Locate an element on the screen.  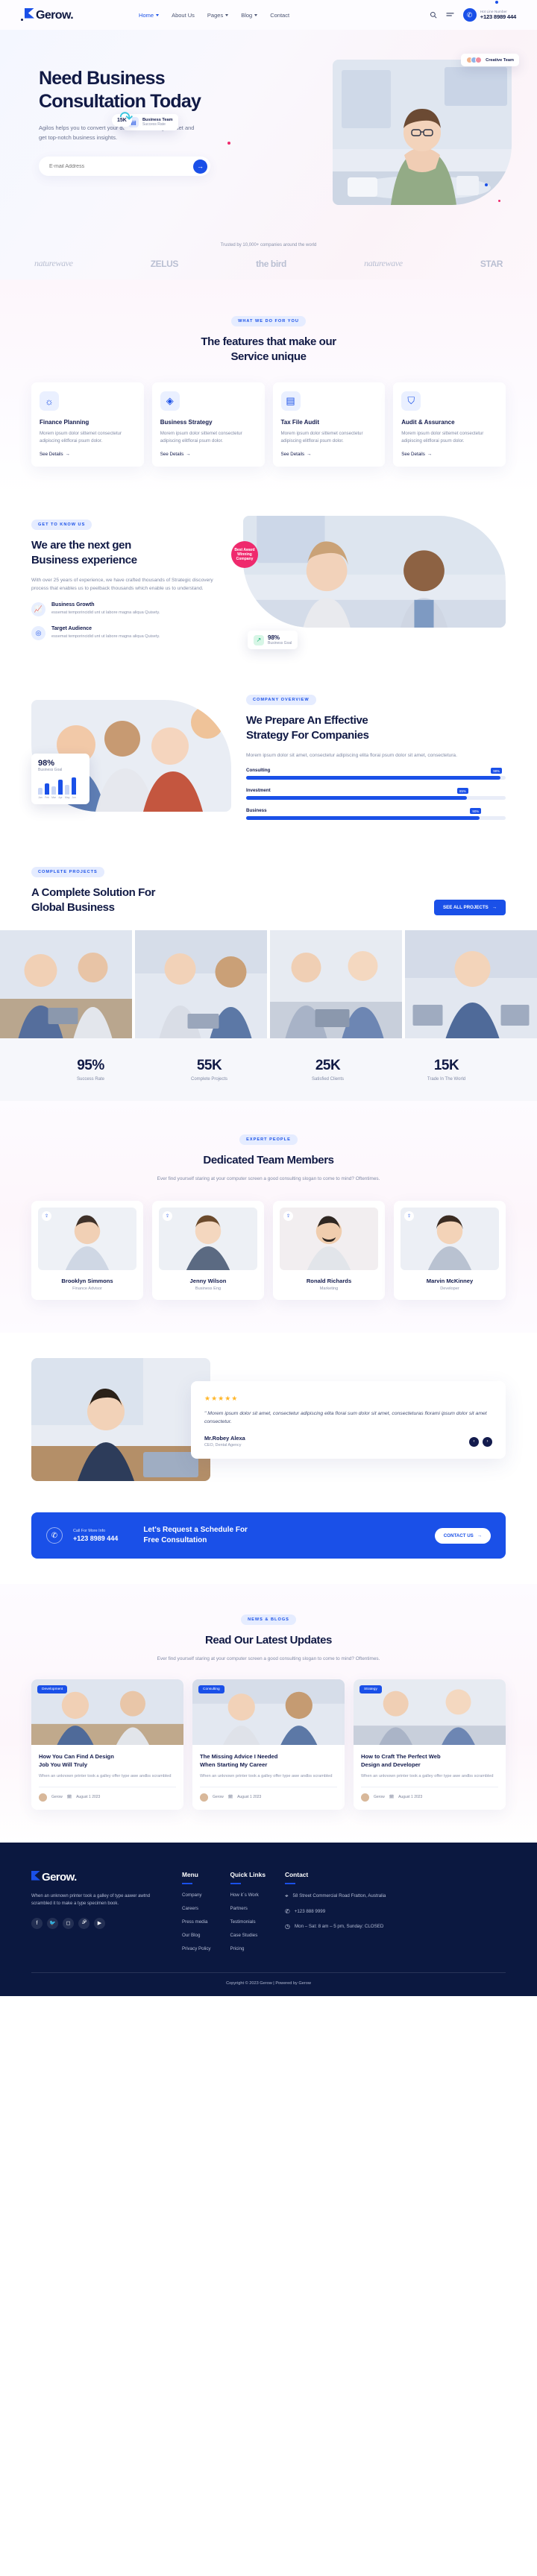
skill-bar: Consulting 98% is located at coordinates (376, 774).